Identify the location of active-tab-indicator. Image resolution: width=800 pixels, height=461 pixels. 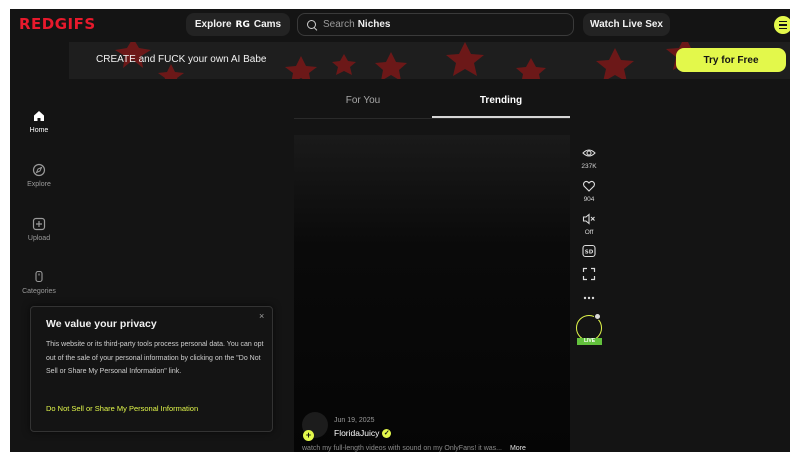
(501, 117).